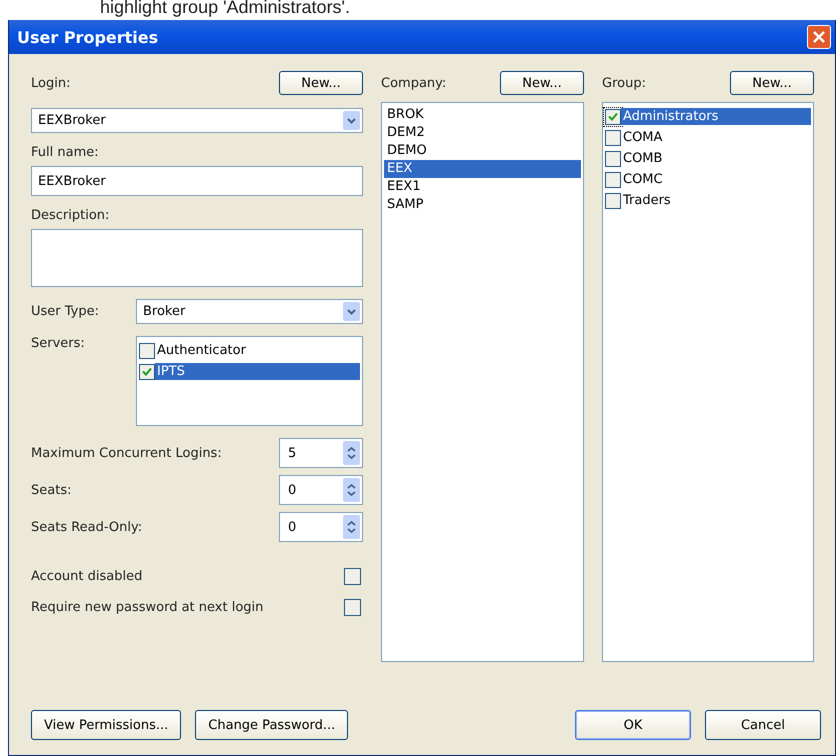  What do you see at coordinates (413, 83) in the screenshot?
I see `company-label: Company:` at bounding box center [413, 83].